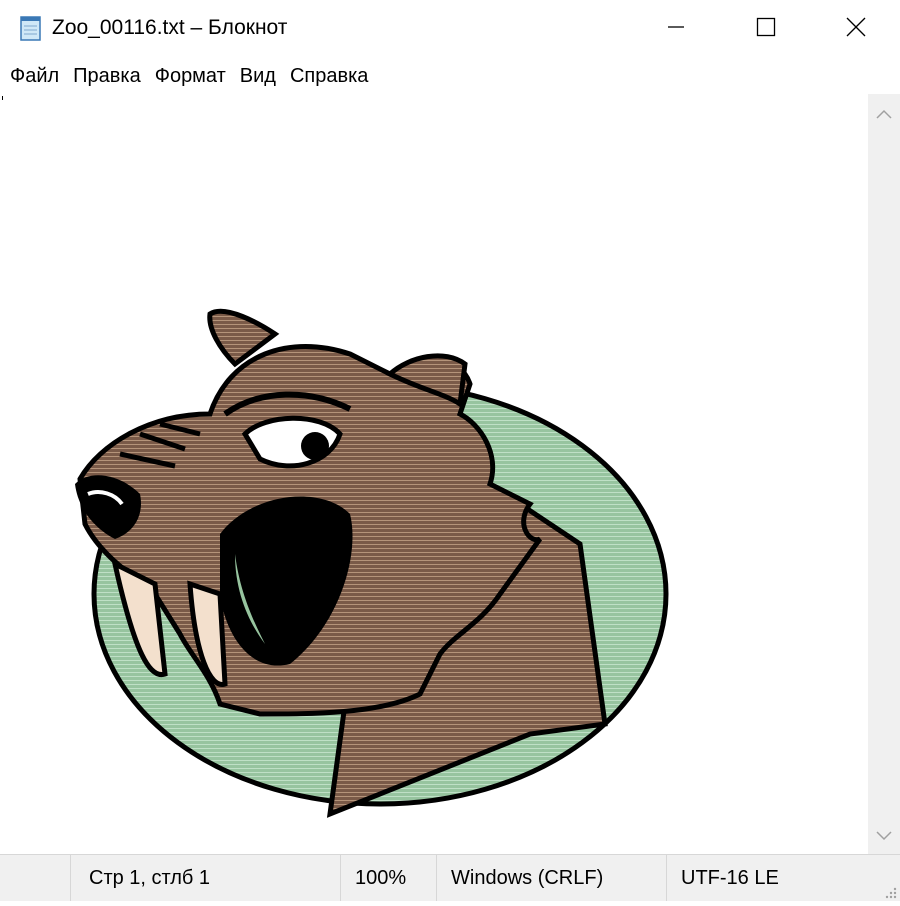 The width and height of the screenshot is (900, 906). What do you see at coordinates (34, 76) in the screenshot?
I see `menu-file: Файл` at bounding box center [34, 76].